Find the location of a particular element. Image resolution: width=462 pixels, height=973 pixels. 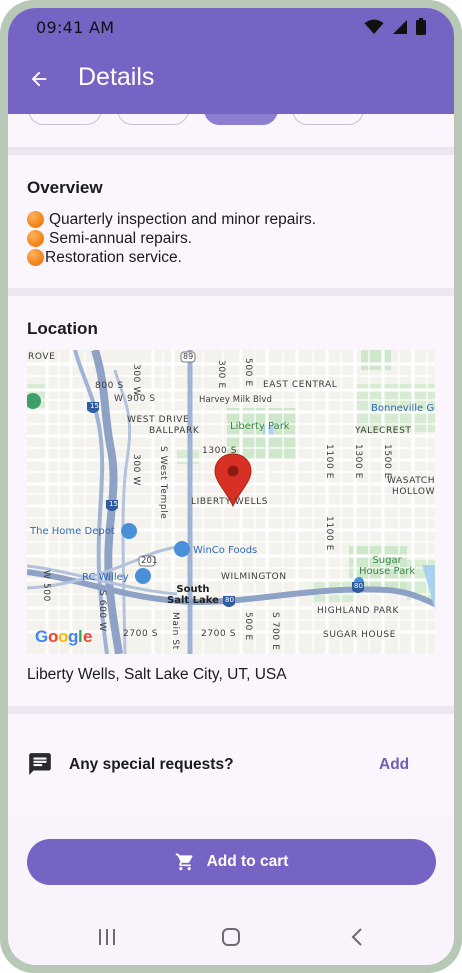

map-label: WinCo Foods is located at coordinates (225, 550).